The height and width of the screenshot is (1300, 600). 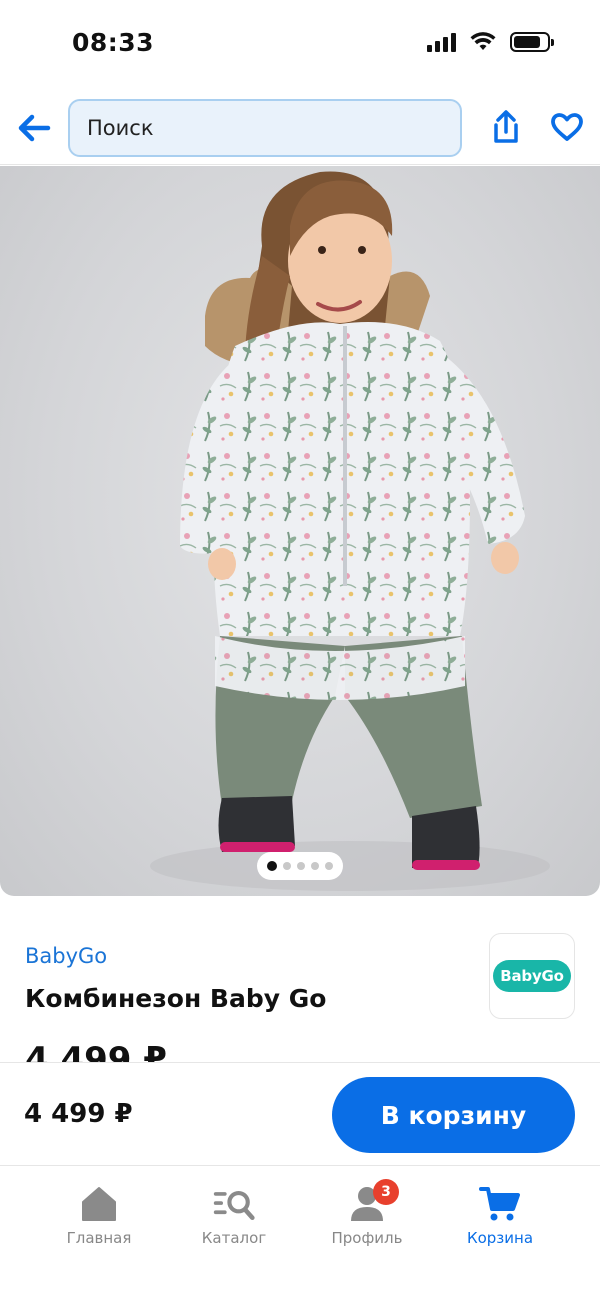 What do you see at coordinates (265, 128) in the screenshot?
I see `search-input: Поиск` at bounding box center [265, 128].